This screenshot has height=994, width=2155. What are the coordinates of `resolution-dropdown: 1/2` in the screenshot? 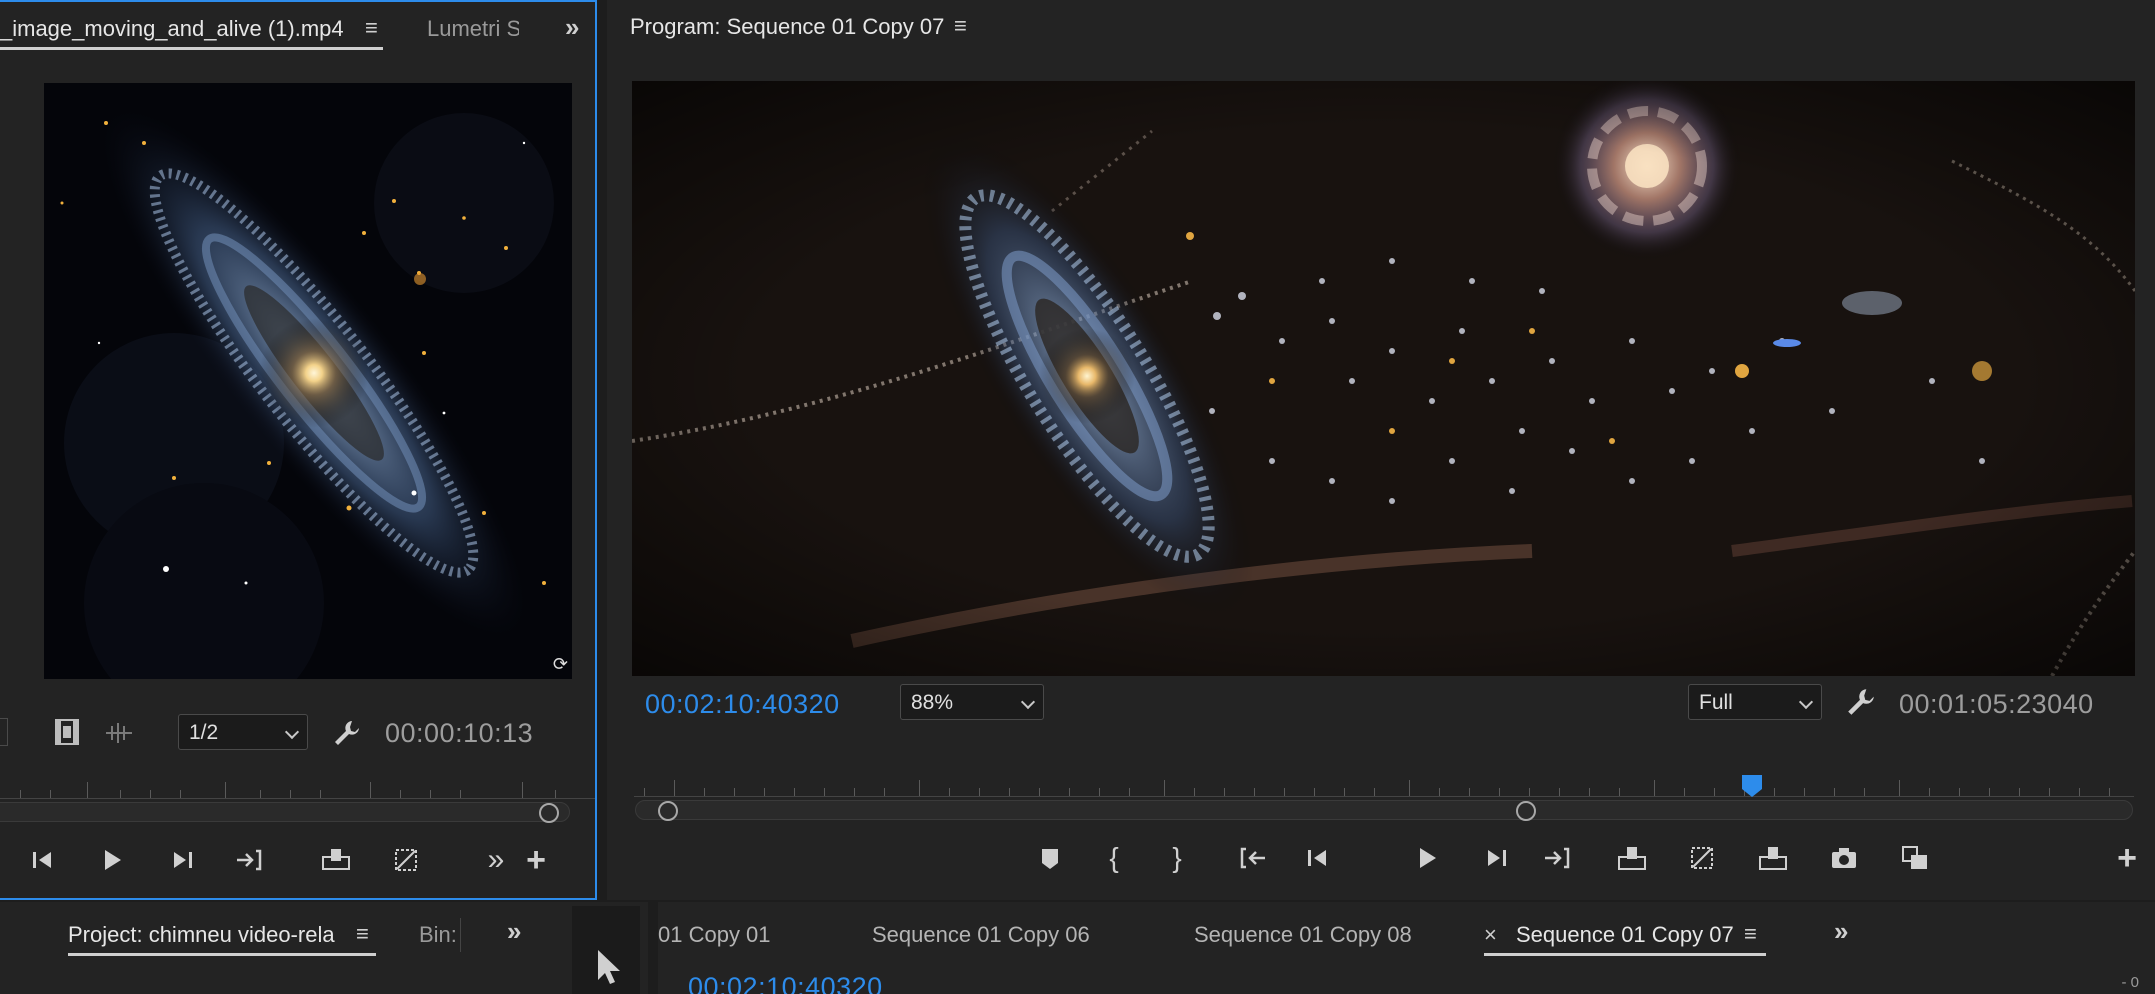 It's located at (243, 732).